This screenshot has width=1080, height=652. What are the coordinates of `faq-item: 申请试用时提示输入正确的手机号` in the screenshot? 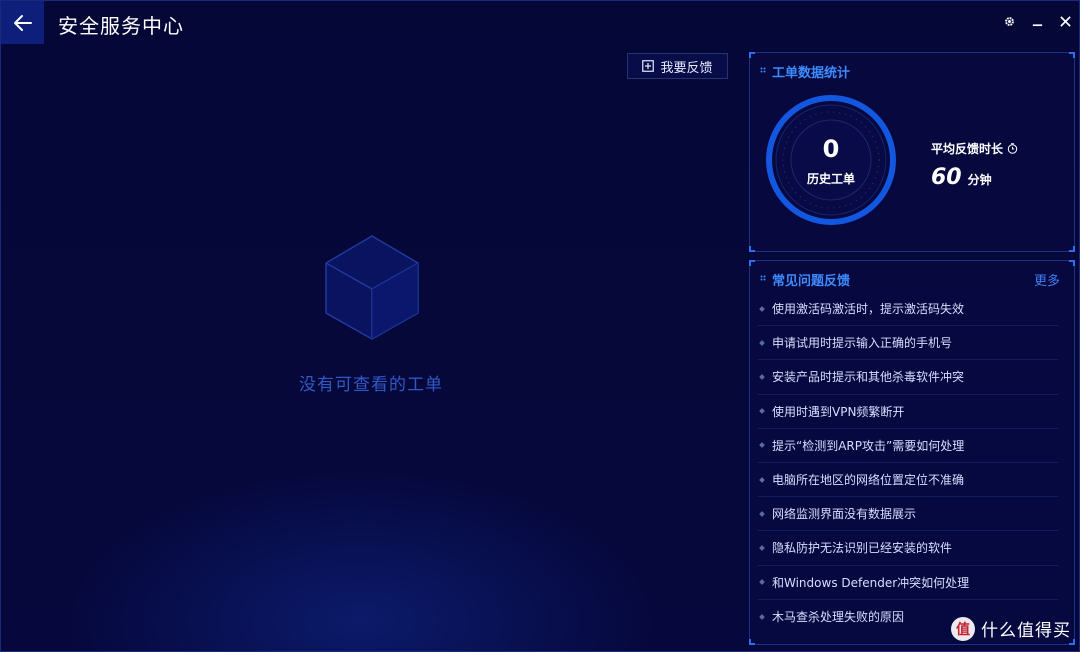 It's located at (908, 343).